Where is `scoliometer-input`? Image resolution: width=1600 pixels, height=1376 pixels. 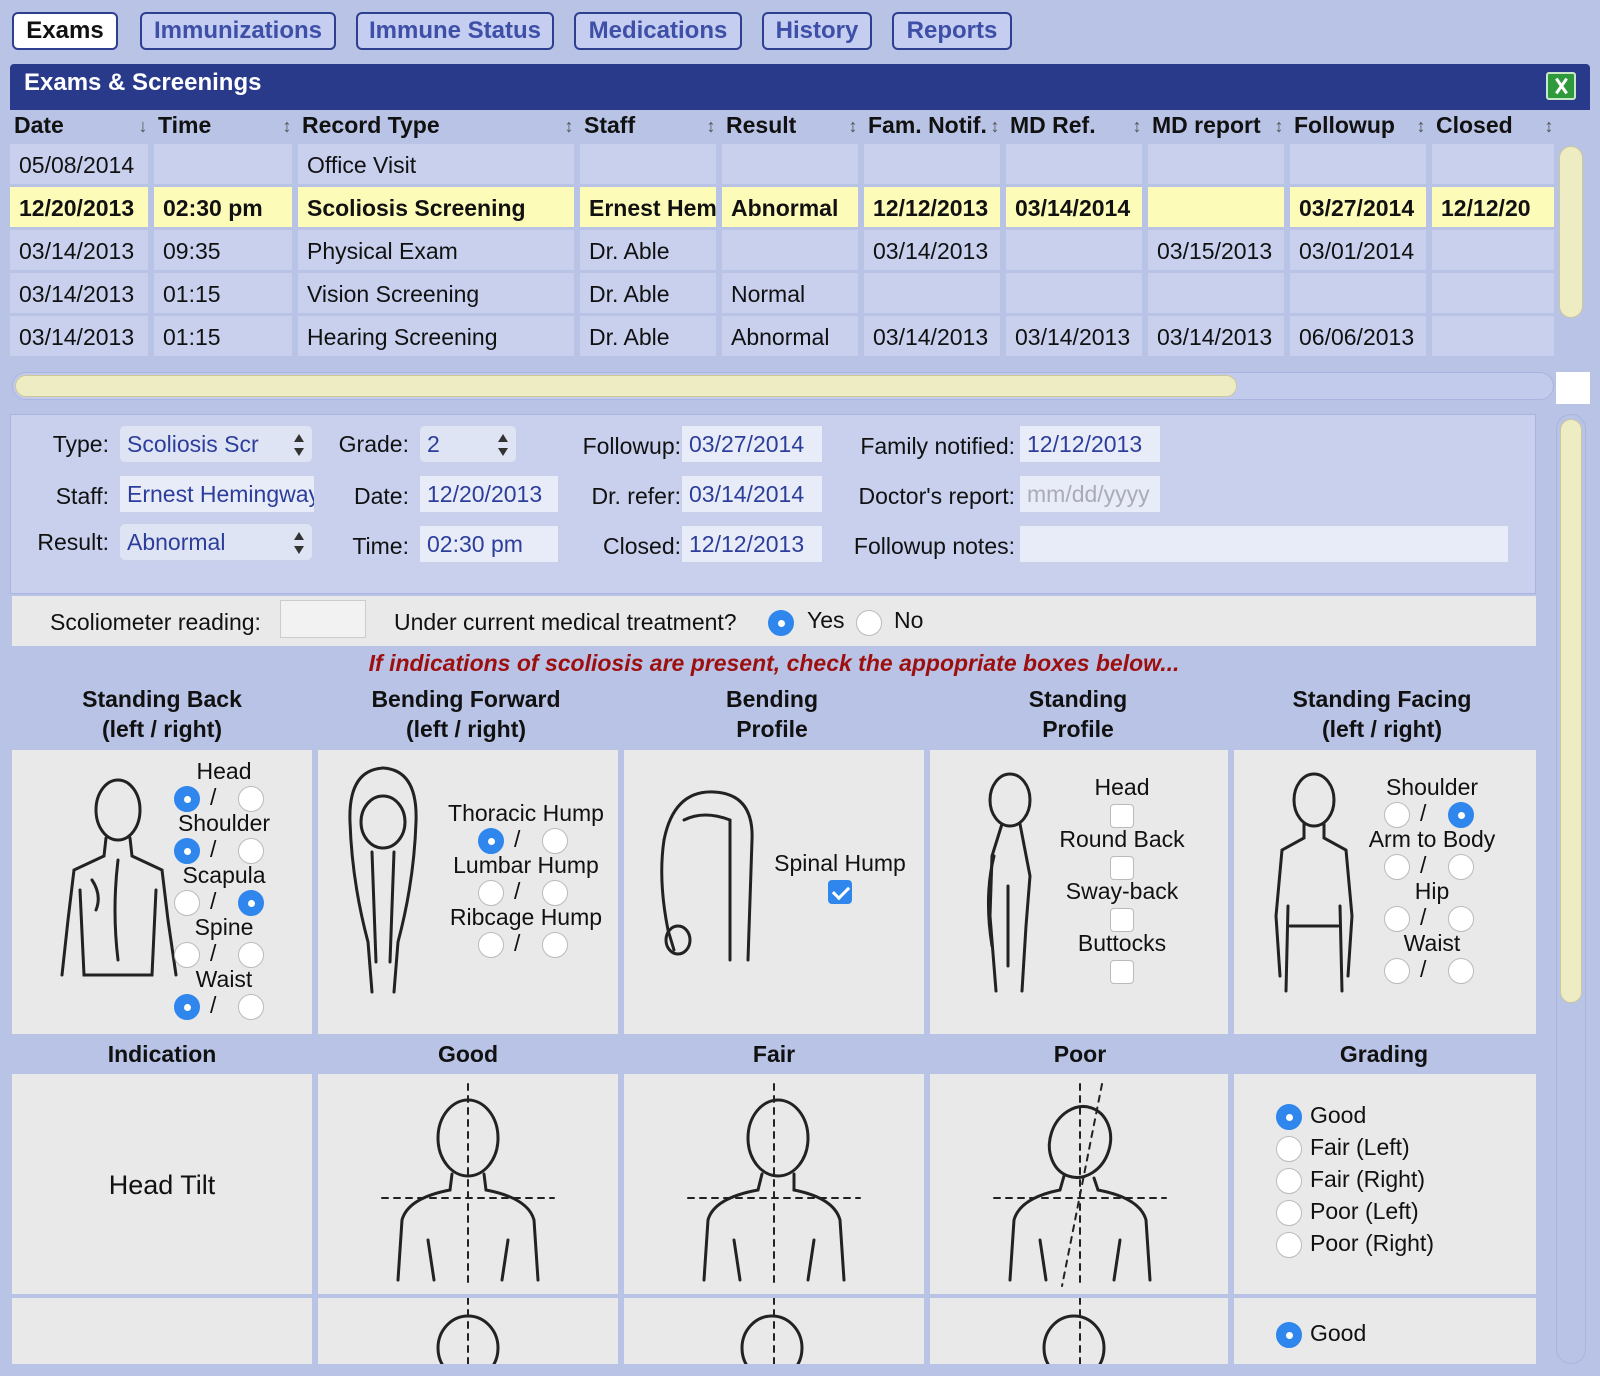 scoliometer-input is located at coordinates (323, 619).